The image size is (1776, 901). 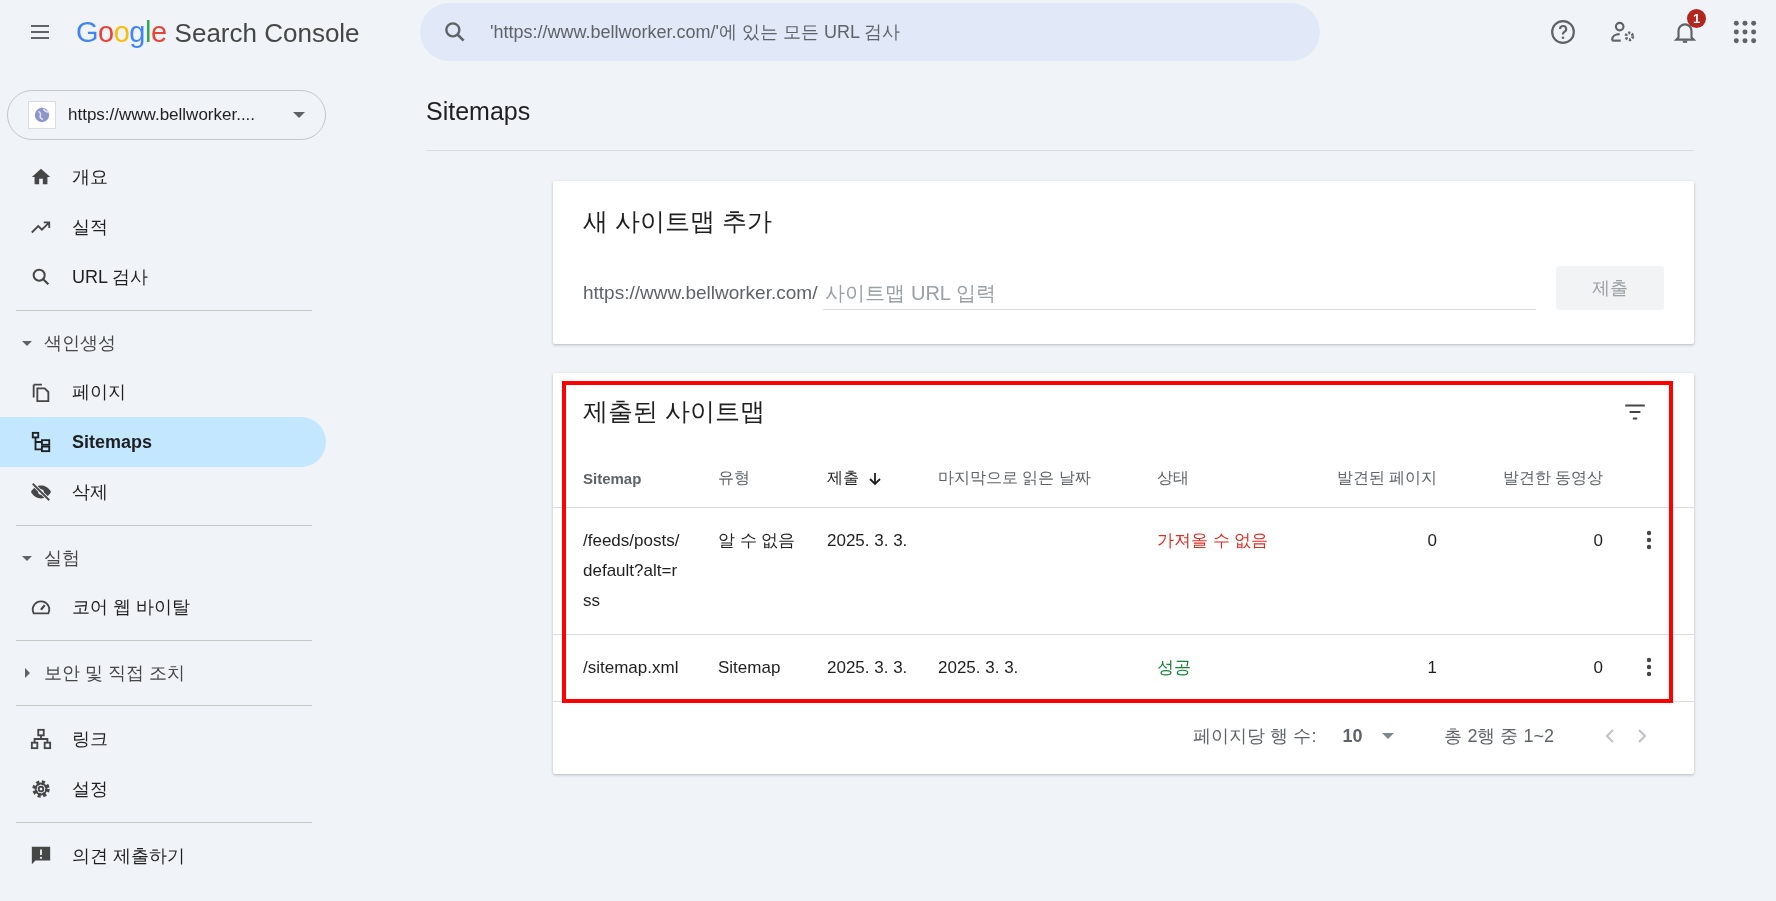 I want to click on nav-item: 링크, so click(x=163, y=739).